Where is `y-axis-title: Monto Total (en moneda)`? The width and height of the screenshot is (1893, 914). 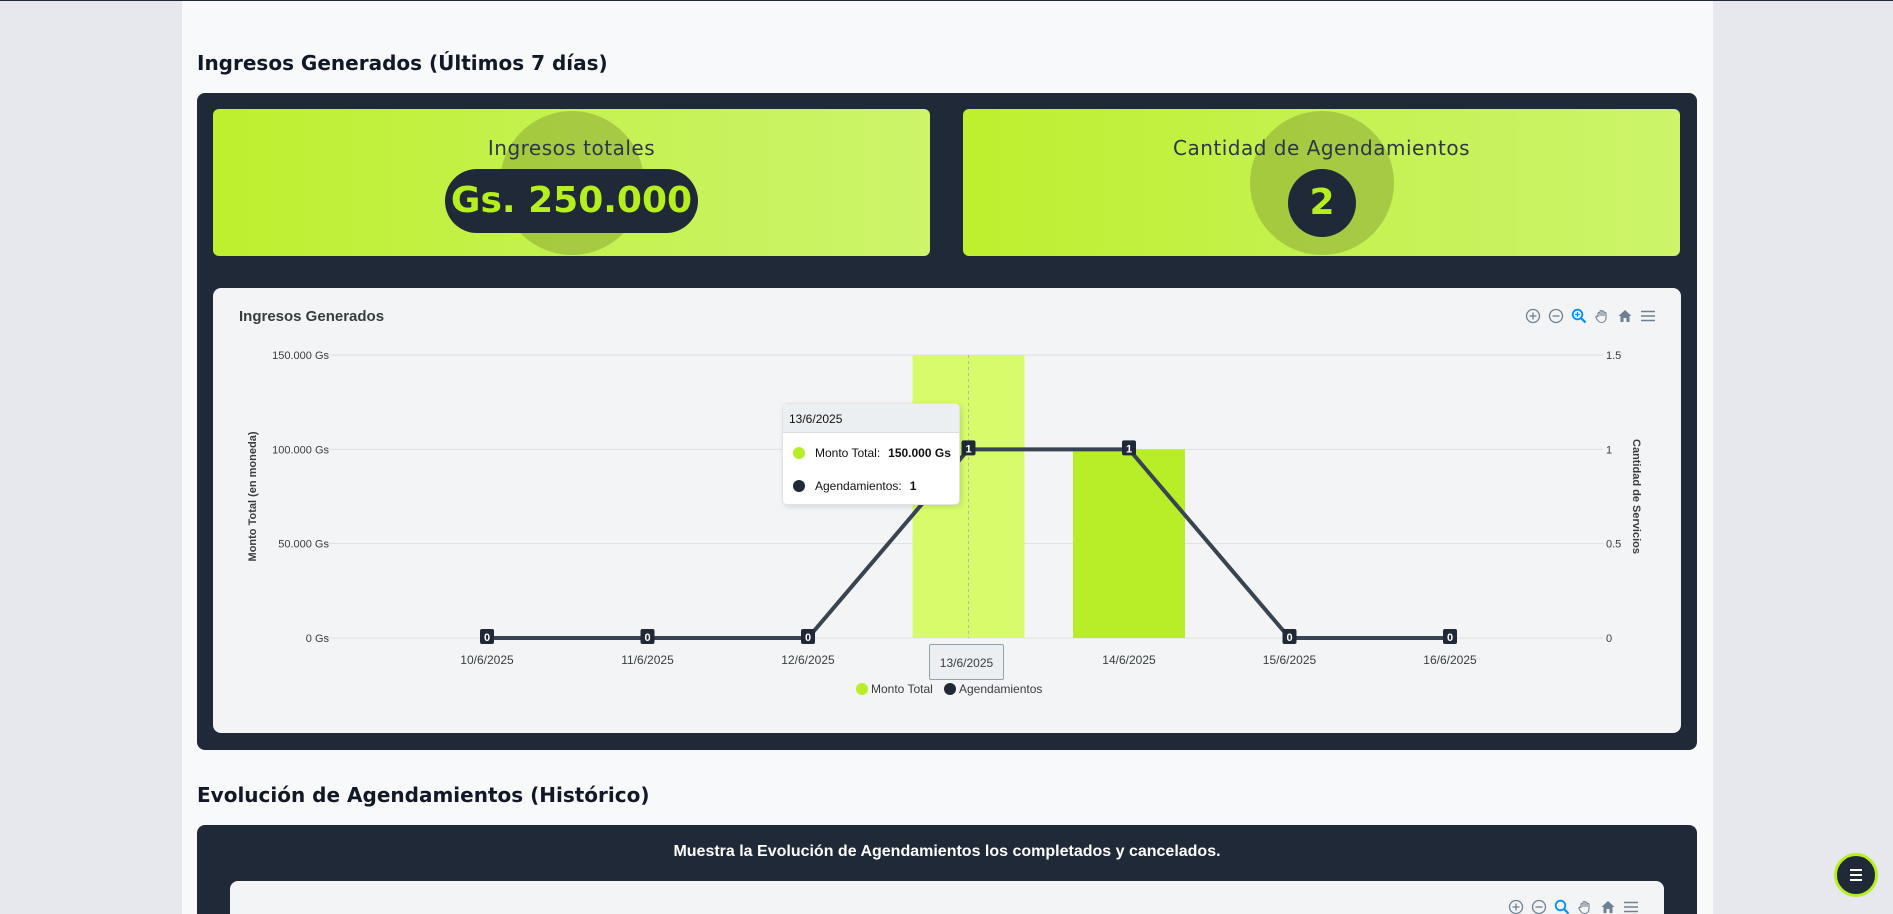
y-axis-title: Monto Total (en moneda) is located at coordinates (253, 496).